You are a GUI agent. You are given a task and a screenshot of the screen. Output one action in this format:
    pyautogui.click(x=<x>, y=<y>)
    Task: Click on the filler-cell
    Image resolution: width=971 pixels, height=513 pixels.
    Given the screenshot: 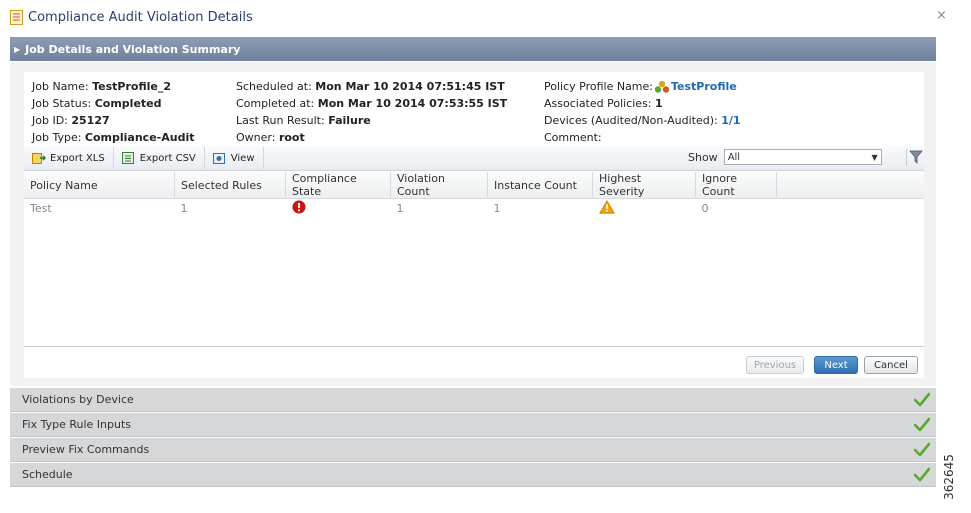 What is the action you would take?
    pyautogui.click(x=851, y=208)
    